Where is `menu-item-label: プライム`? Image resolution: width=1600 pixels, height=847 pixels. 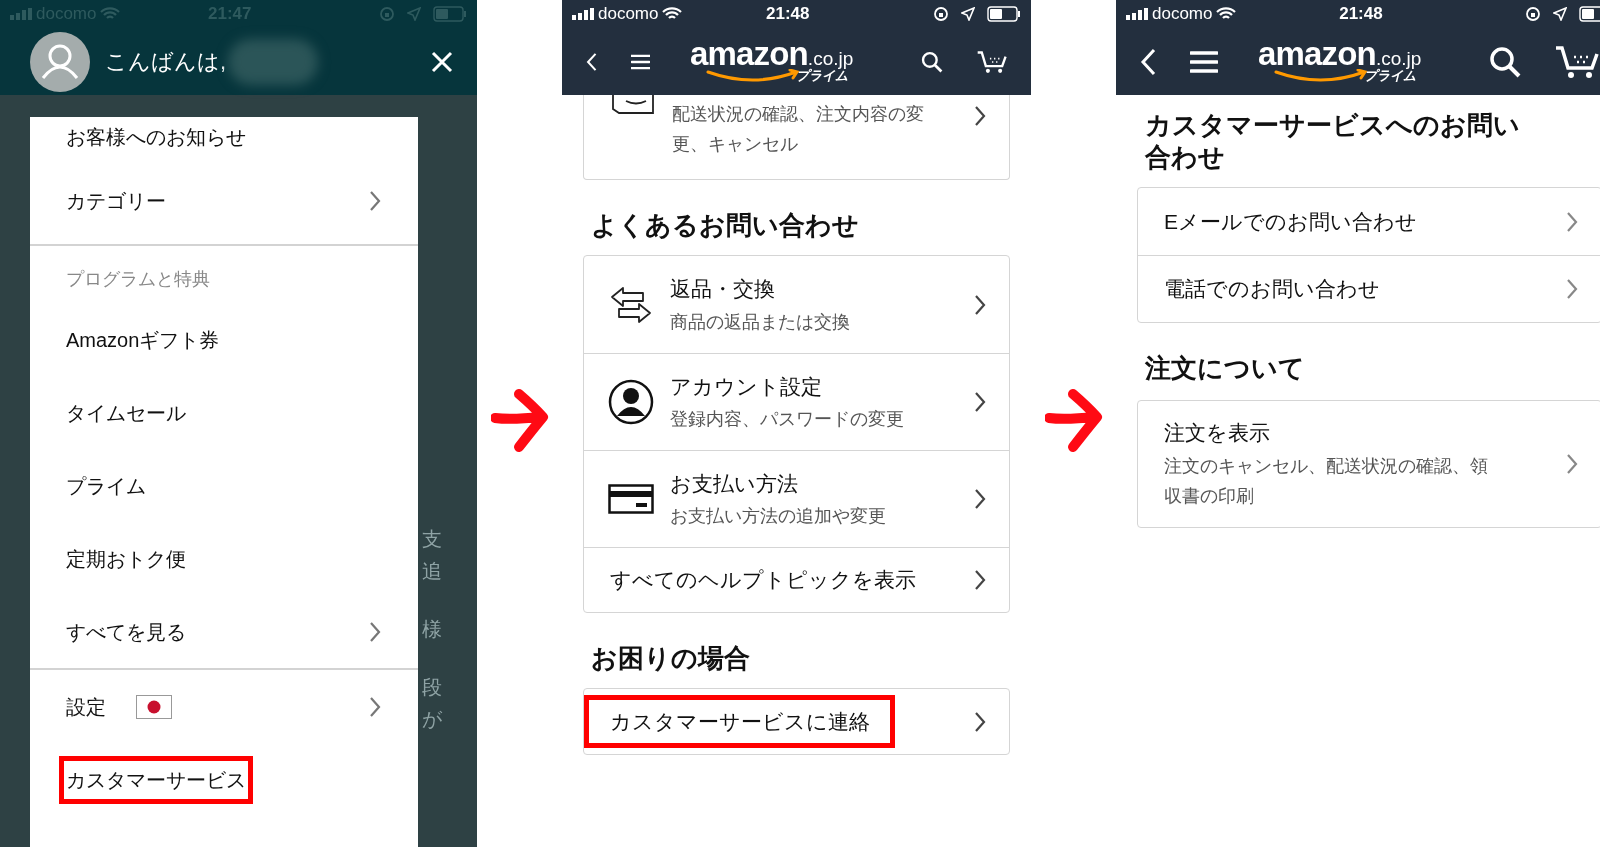
menu-item-label: プライム is located at coordinates (106, 486).